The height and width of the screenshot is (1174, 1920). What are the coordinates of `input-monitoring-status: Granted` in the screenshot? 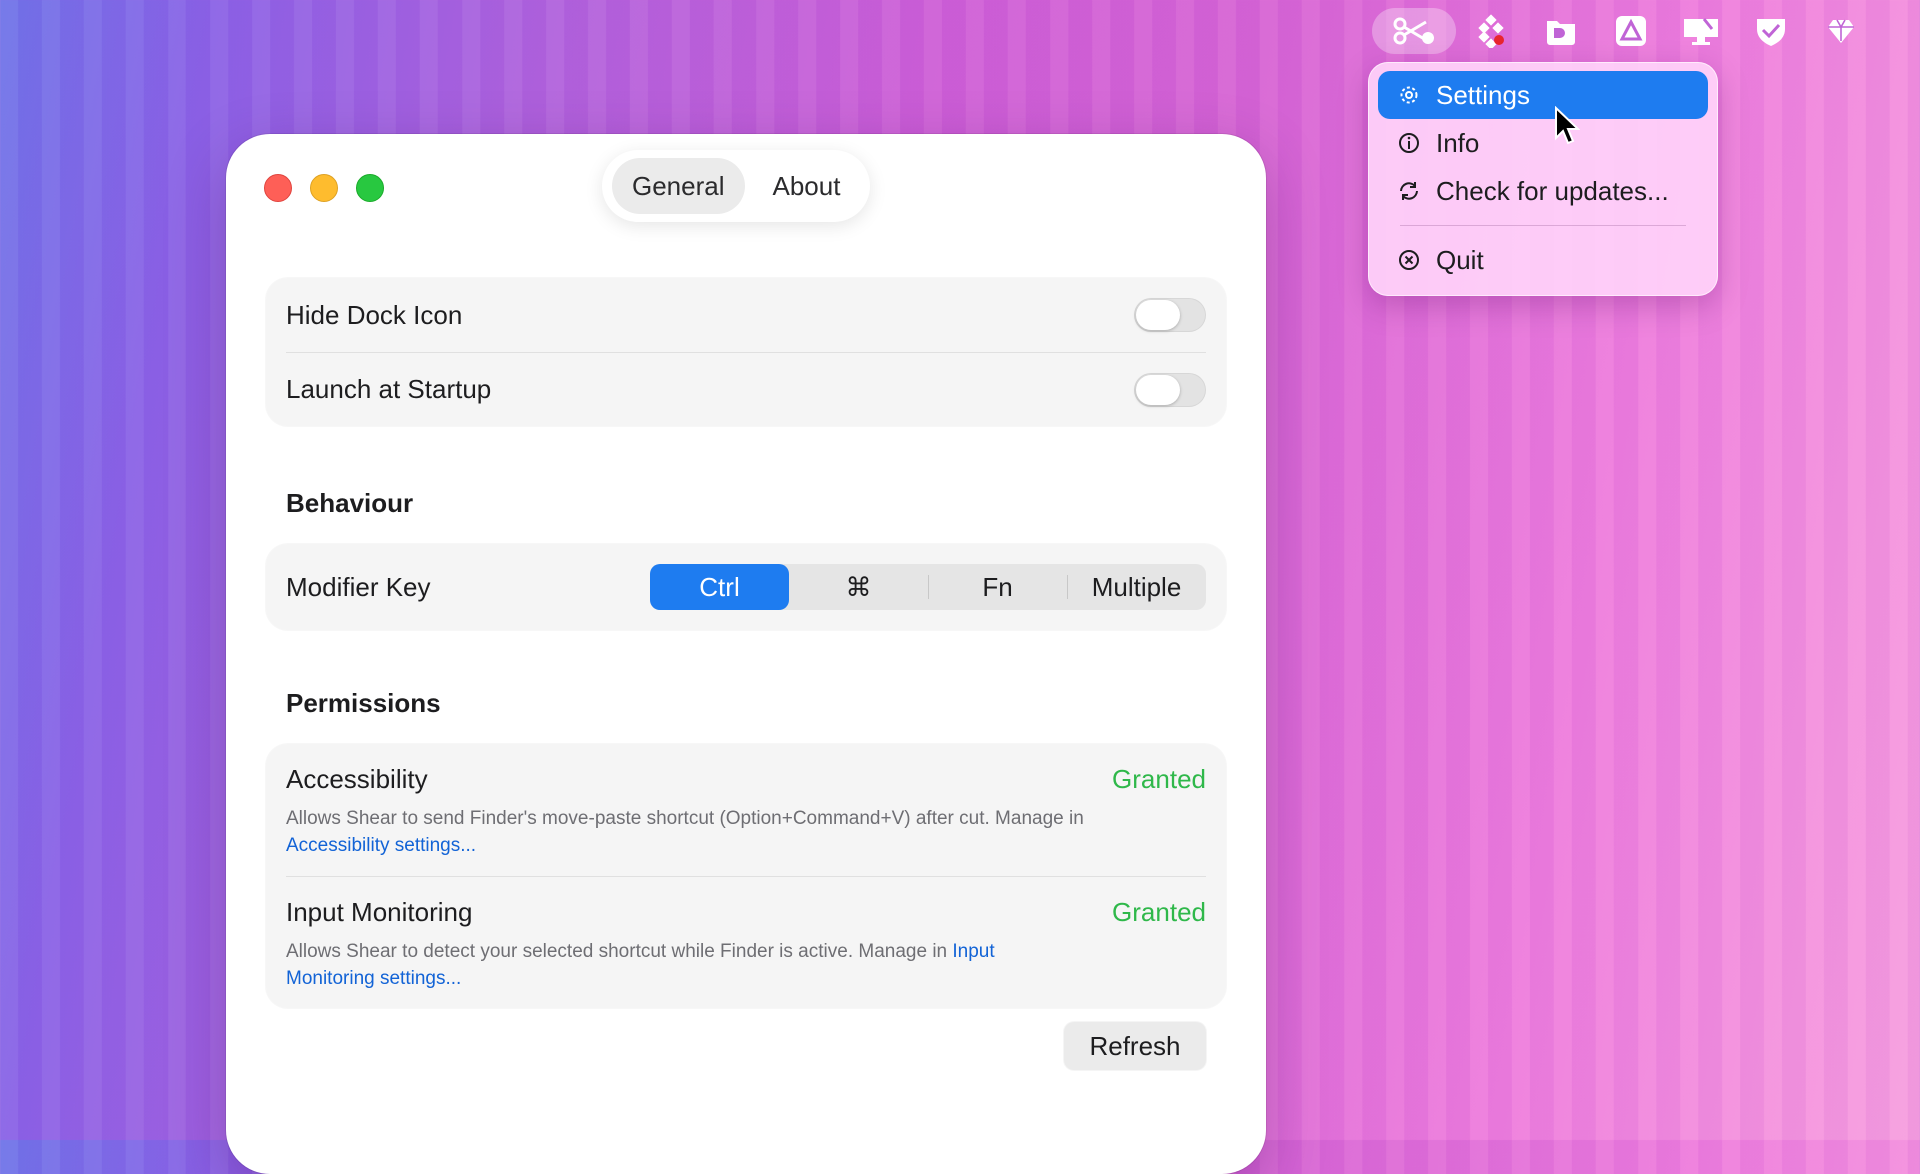 It's located at (1159, 912).